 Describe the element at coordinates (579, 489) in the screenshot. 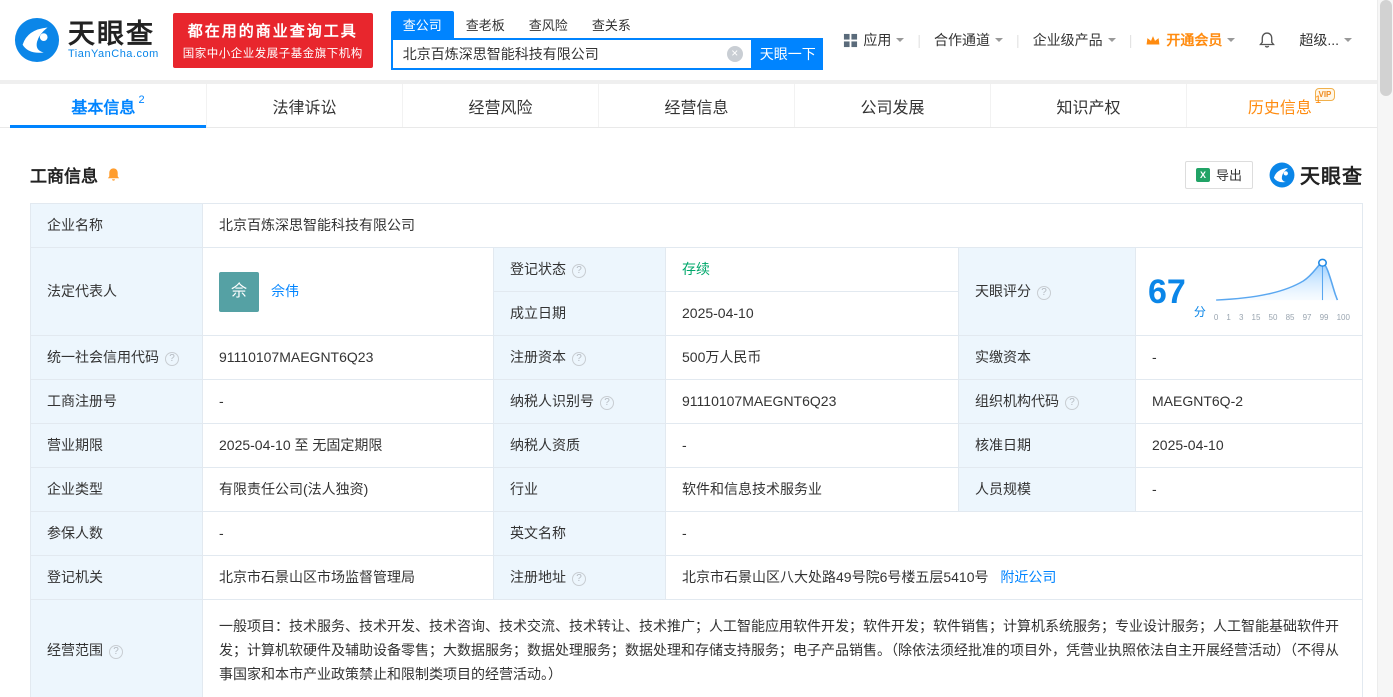

I see `label-industry: 行业` at that location.